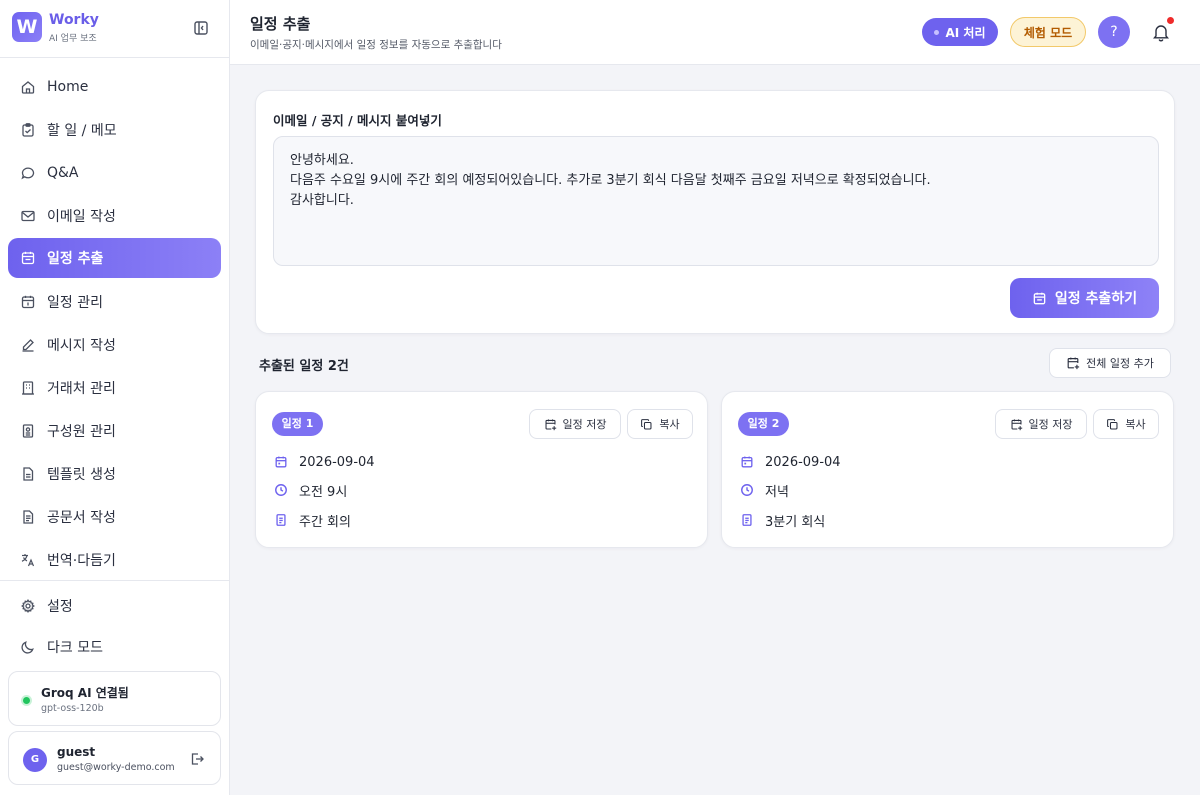 The height and width of the screenshot is (795, 1200). I want to click on home-icon, so click(28, 87).